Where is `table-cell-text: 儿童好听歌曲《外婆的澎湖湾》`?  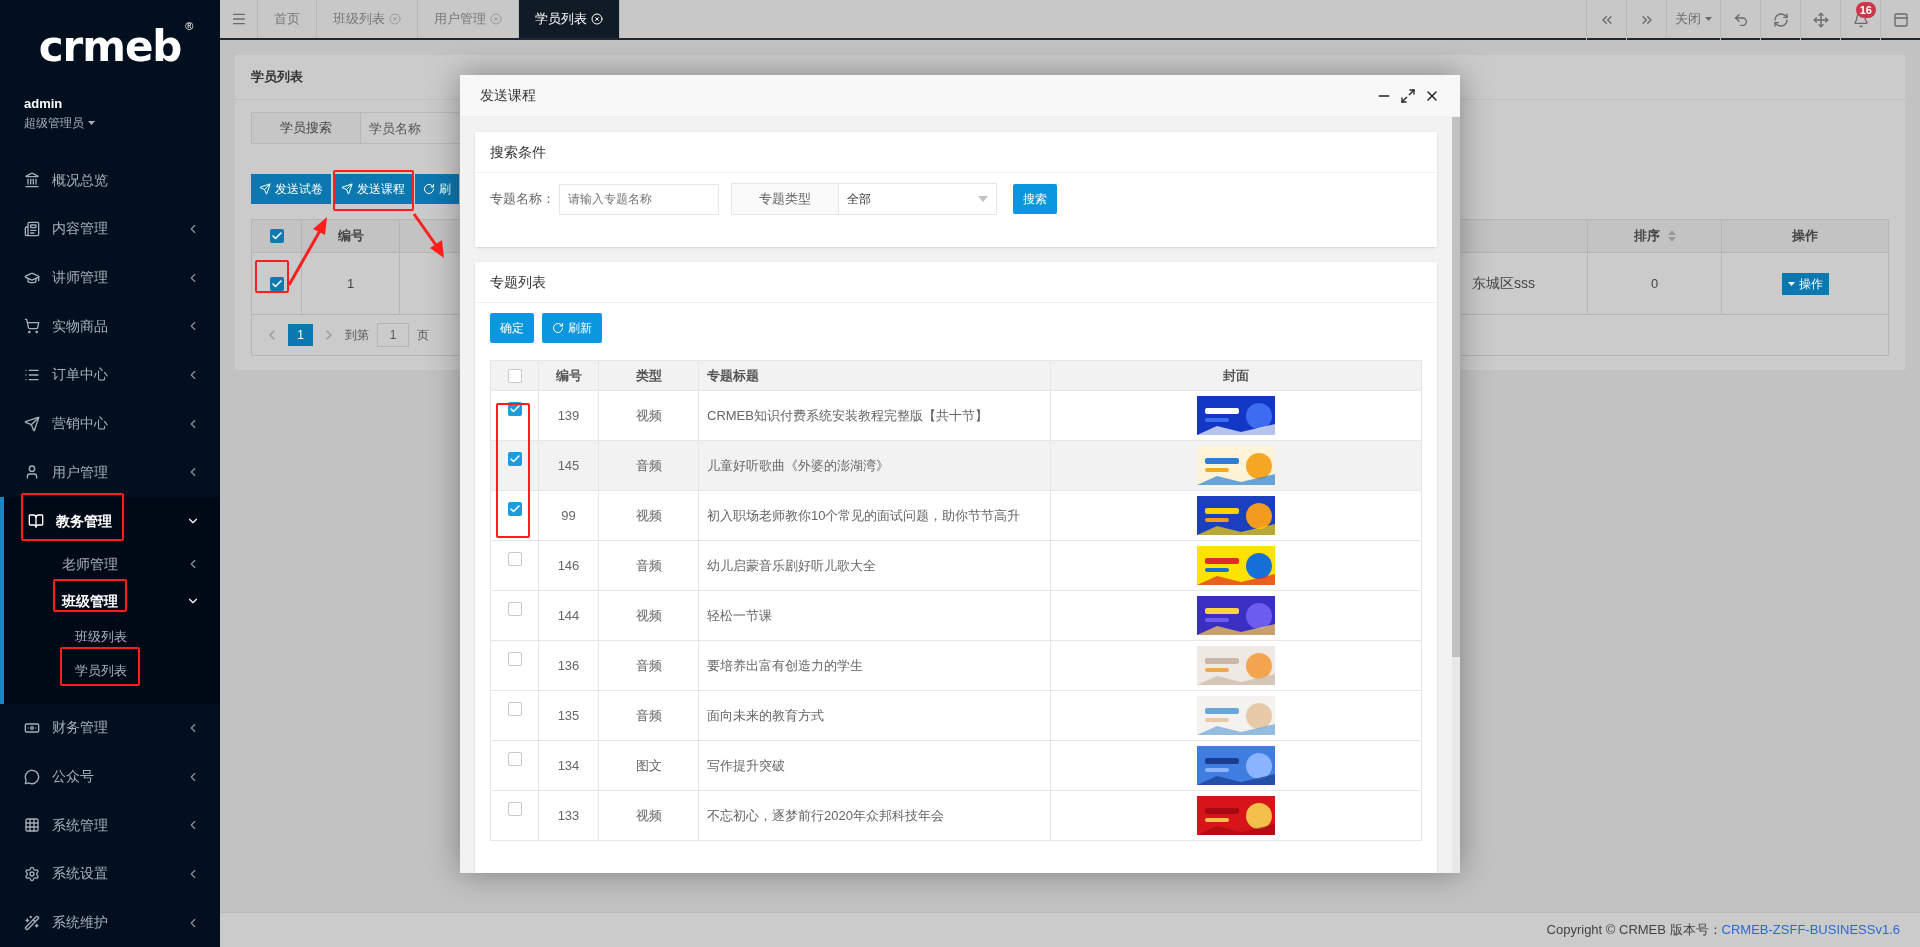
table-cell-text: 儿童好听歌曲《外婆的澎湖湾》 is located at coordinates (798, 465).